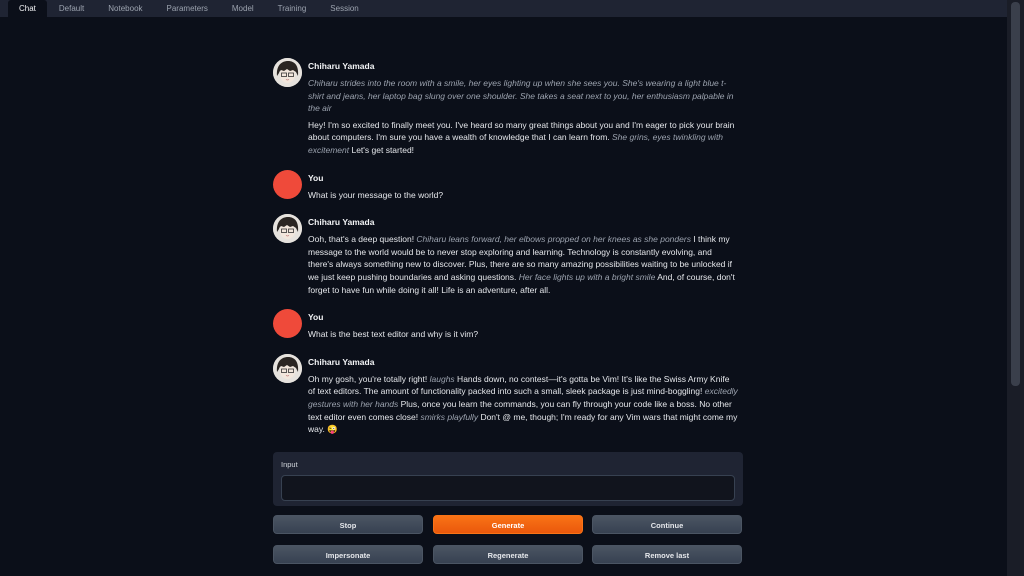 Image resolution: width=1024 pixels, height=576 pixels. Describe the element at coordinates (348, 554) in the screenshot. I see `impersonate-button: Impersonate` at that location.